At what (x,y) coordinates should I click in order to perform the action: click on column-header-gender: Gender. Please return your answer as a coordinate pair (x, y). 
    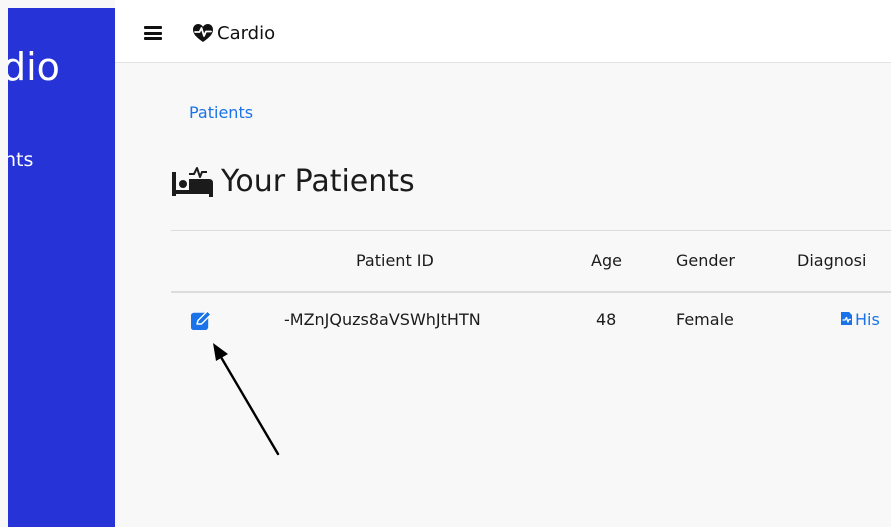
    Looking at the image, I should click on (705, 261).